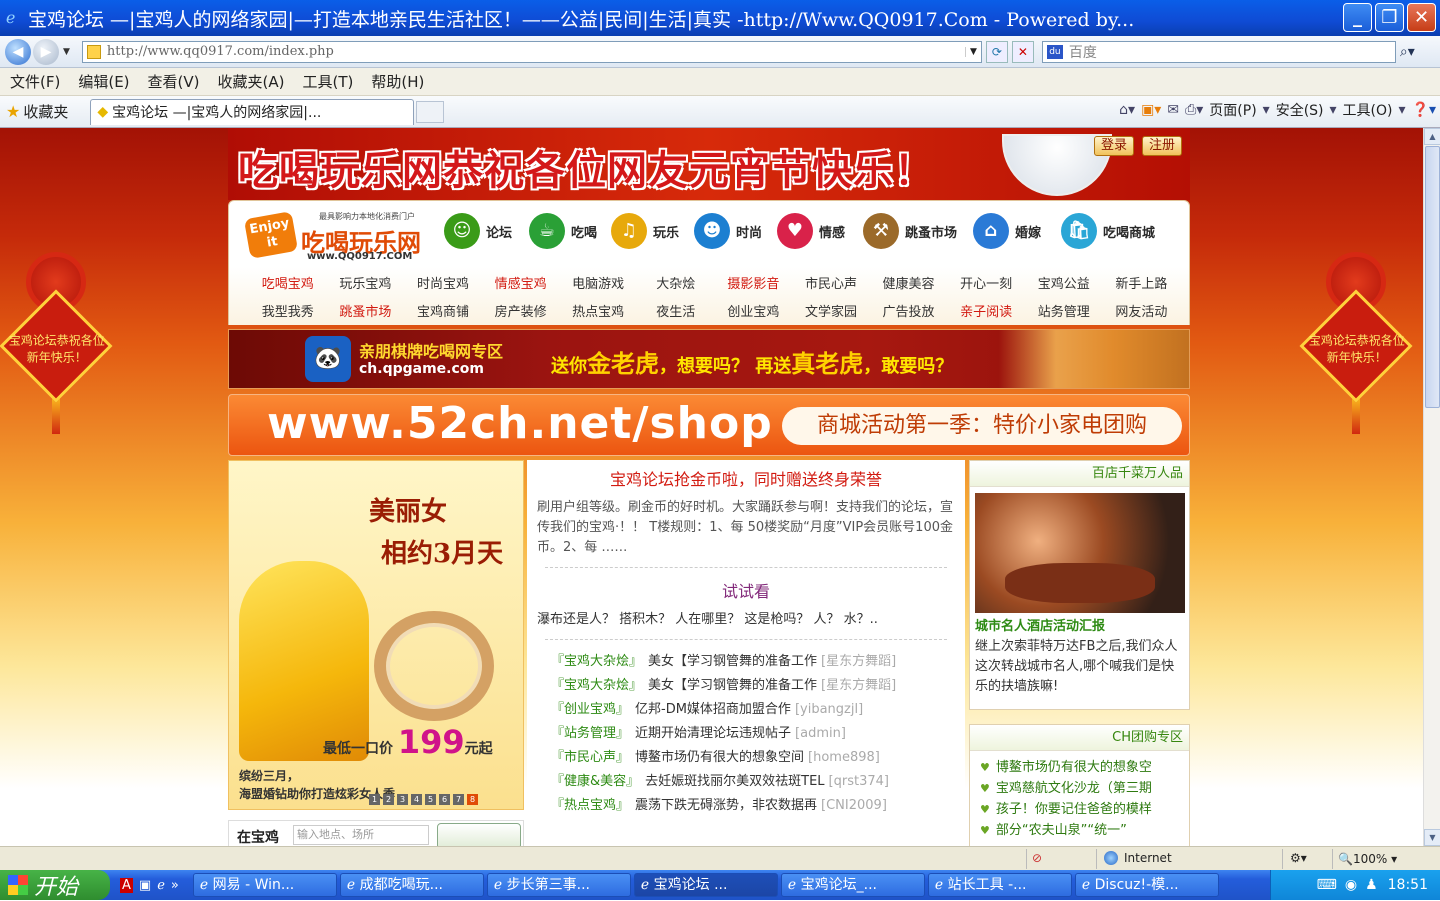 The width and height of the screenshot is (1440, 901). I want to click on pager-dot-active: 8, so click(472, 799).